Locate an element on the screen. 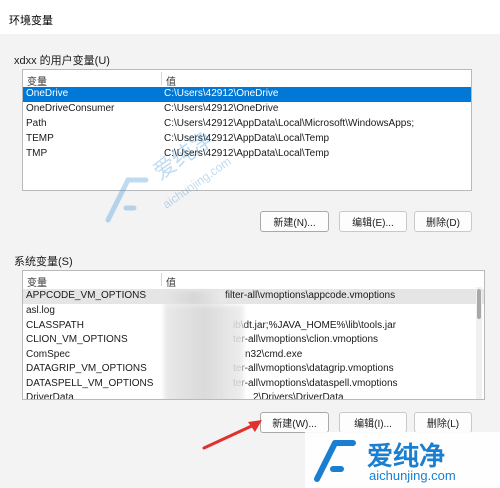  window-title: 环境变量 is located at coordinates (31, 21).